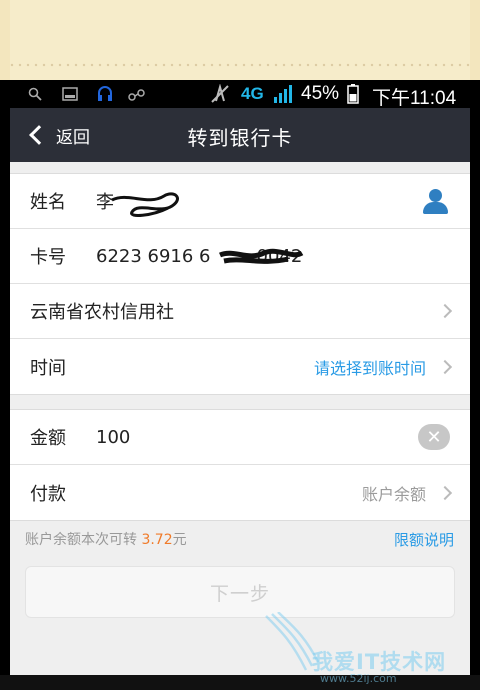 Image resolution: width=480 pixels, height=690 pixels. Describe the element at coordinates (48, 257) in the screenshot. I see `card-label: 卡号` at that location.